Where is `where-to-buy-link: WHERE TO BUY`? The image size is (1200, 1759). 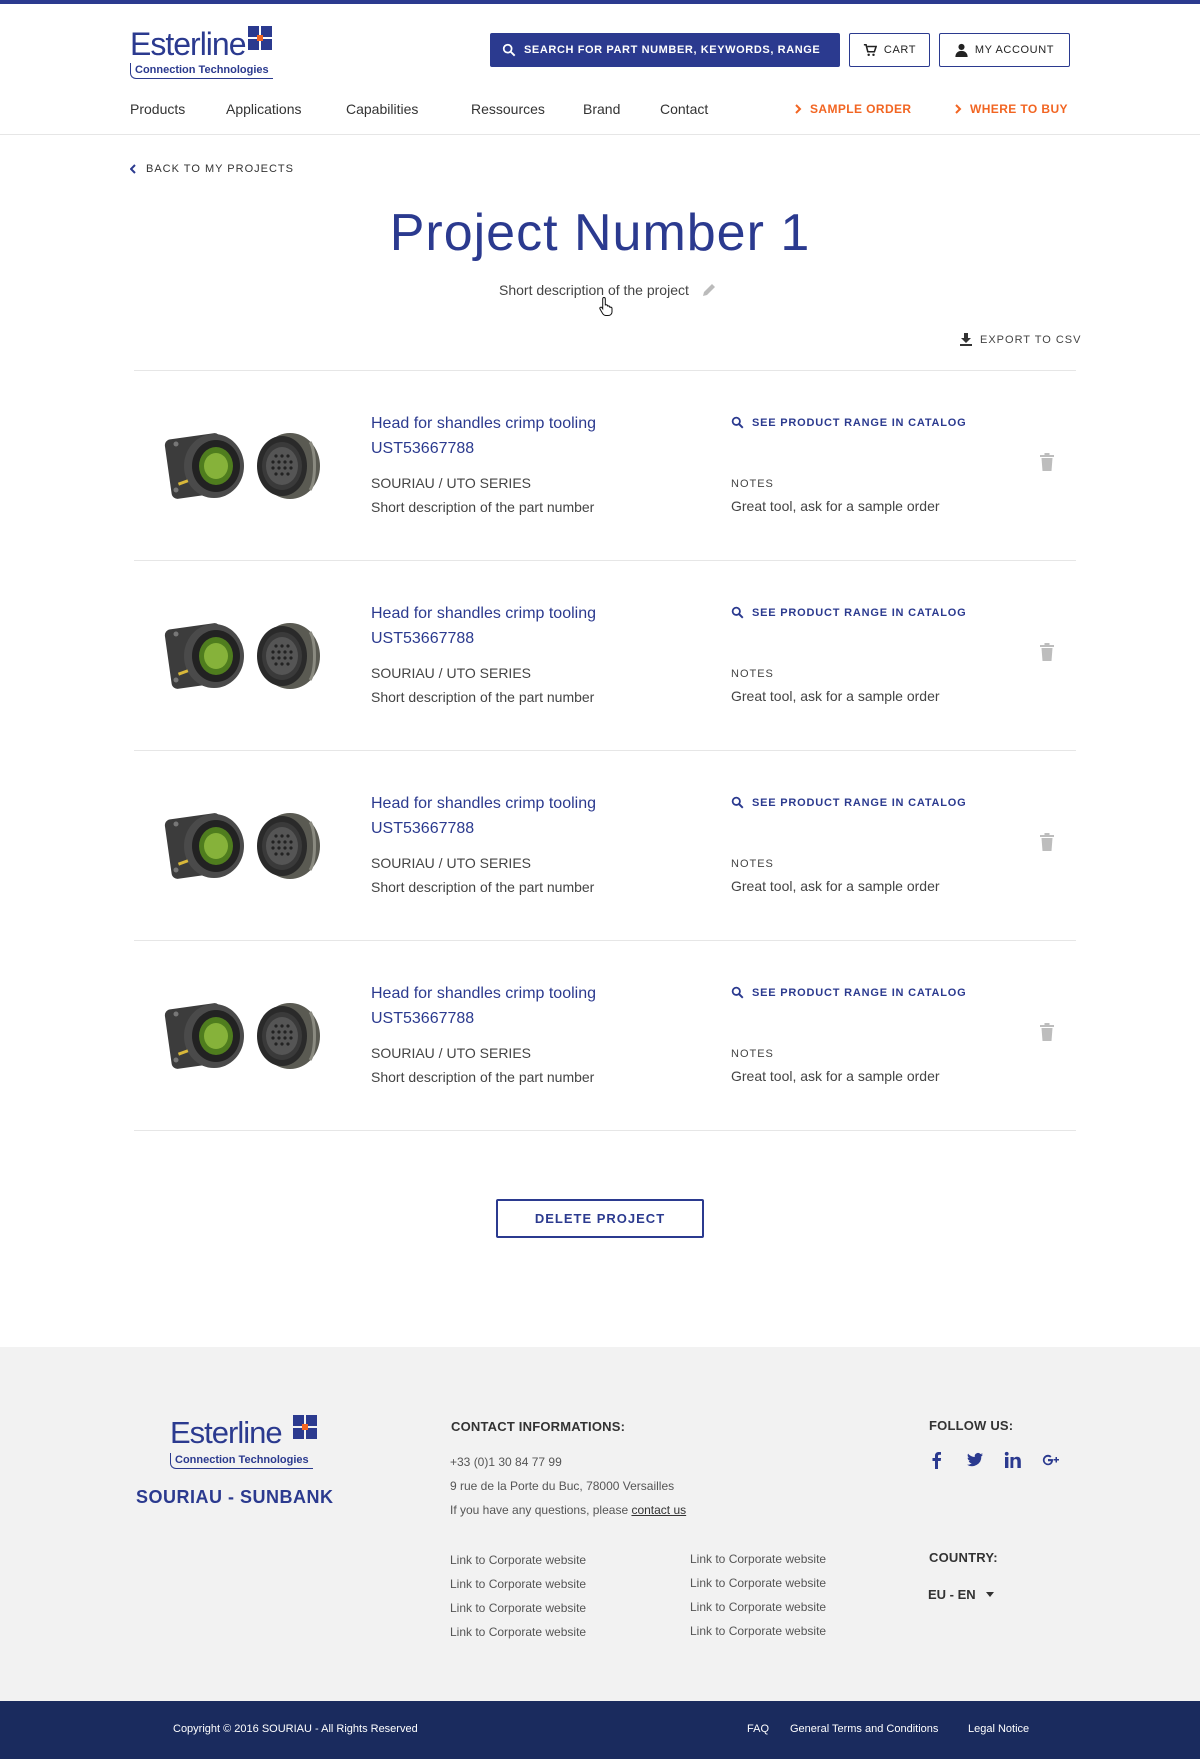 where-to-buy-link: WHERE TO BUY is located at coordinates (1011, 109).